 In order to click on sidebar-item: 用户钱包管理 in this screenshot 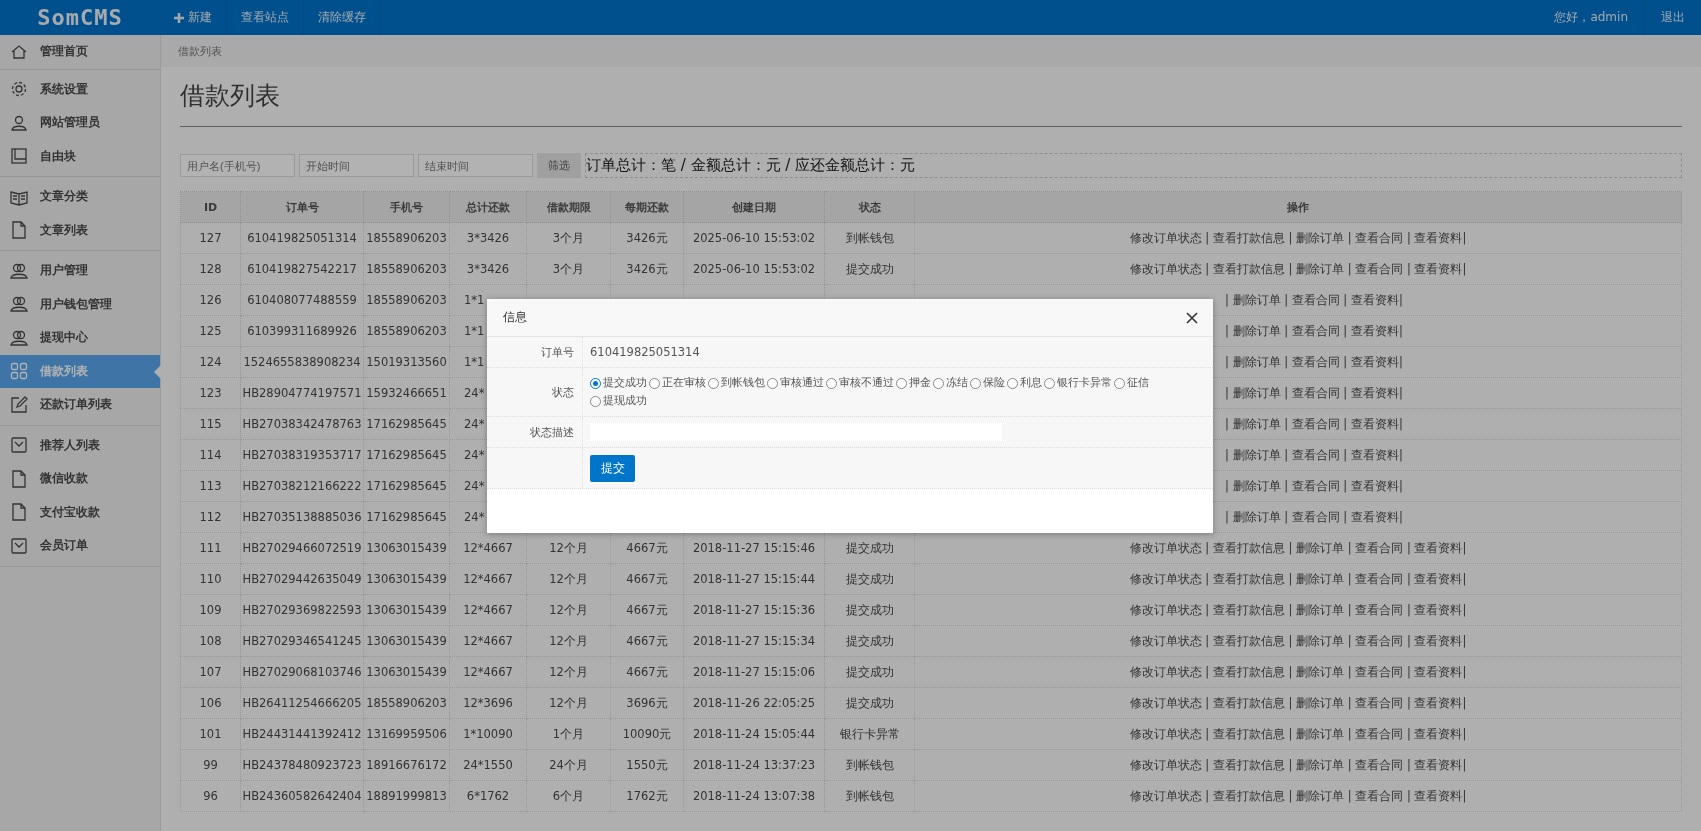, I will do `click(80, 304)`.